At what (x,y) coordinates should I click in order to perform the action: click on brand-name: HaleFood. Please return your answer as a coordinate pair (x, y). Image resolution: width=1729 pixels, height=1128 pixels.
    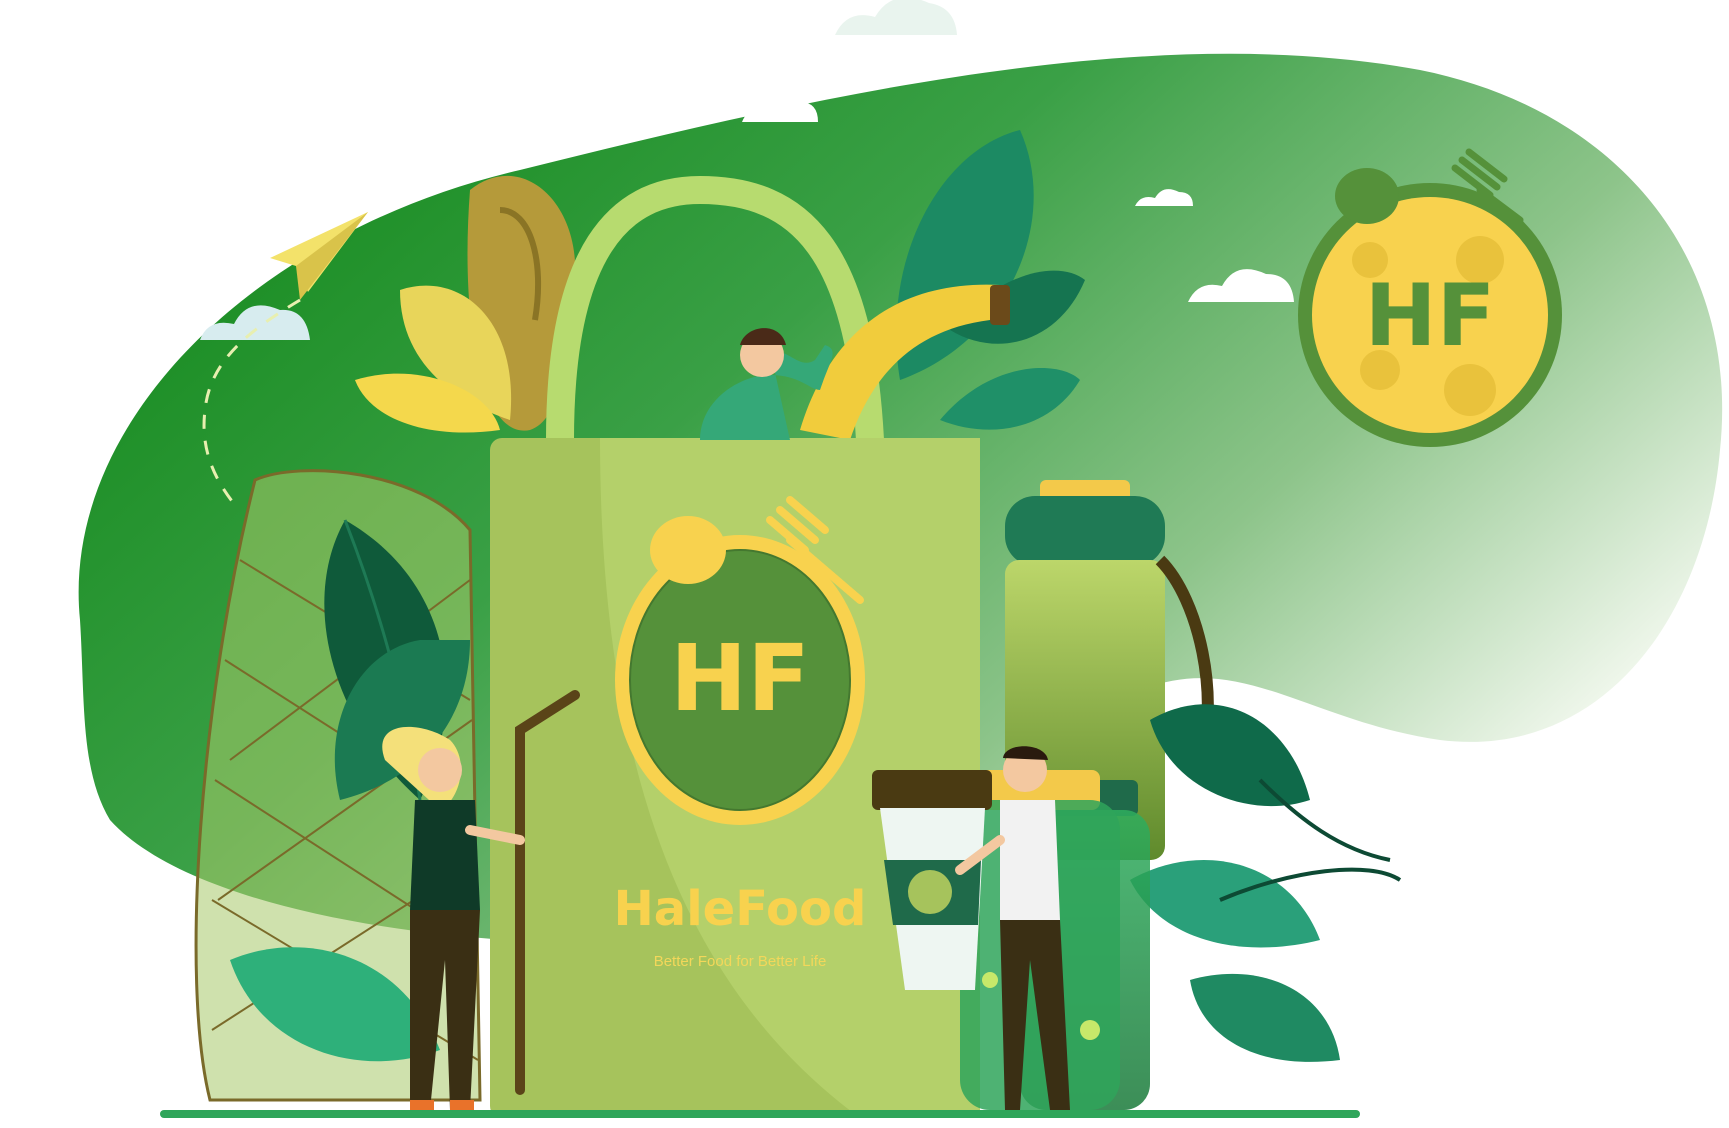
    Looking at the image, I should click on (740, 909).